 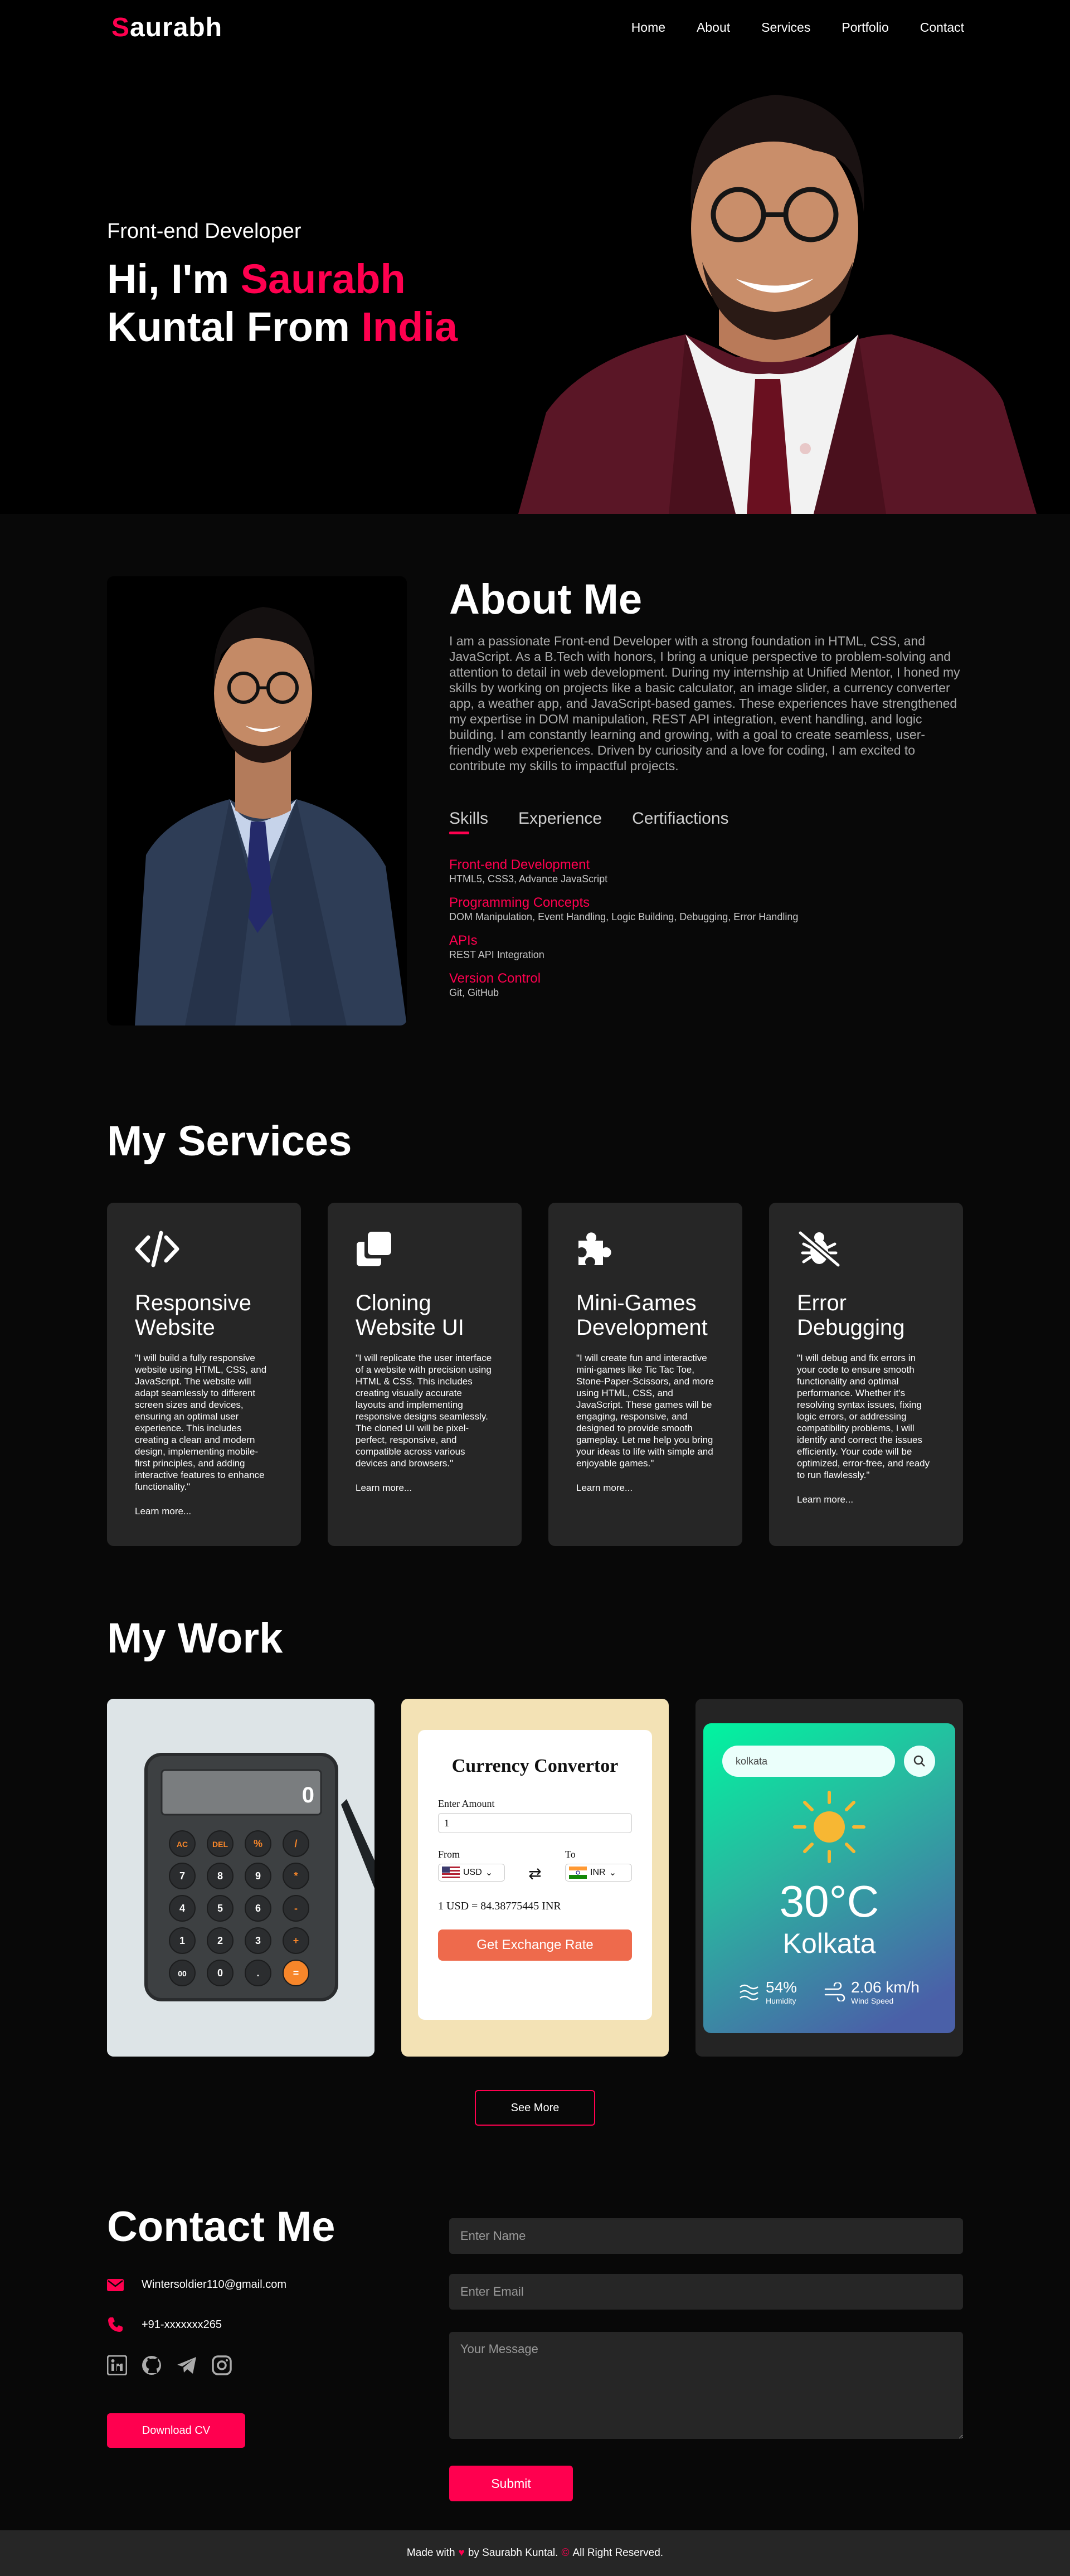 What do you see at coordinates (257, 800) in the screenshot?
I see `about-portrait-image` at bounding box center [257, 800].